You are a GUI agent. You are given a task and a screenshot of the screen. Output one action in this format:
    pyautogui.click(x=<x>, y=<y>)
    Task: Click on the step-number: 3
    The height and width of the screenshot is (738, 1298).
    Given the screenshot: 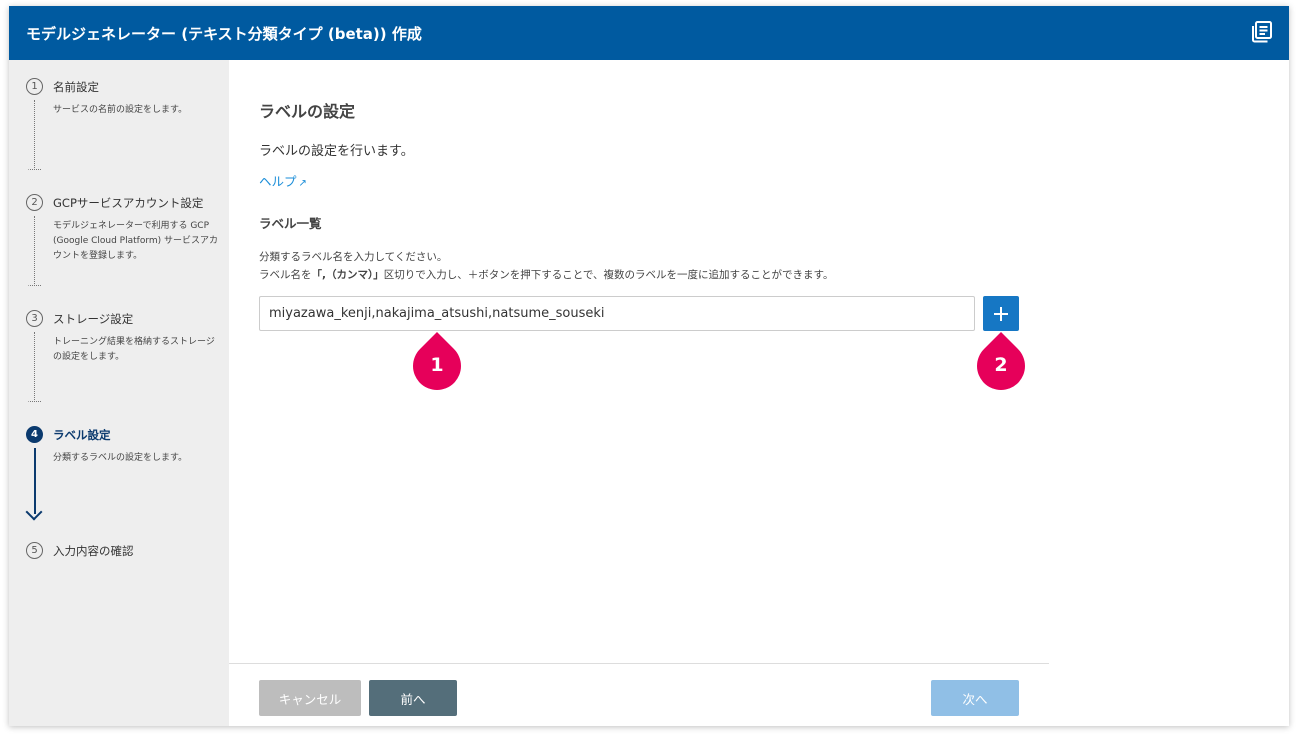 What is the action you would take?
    pyautogui.click(x=34, y=318)
    